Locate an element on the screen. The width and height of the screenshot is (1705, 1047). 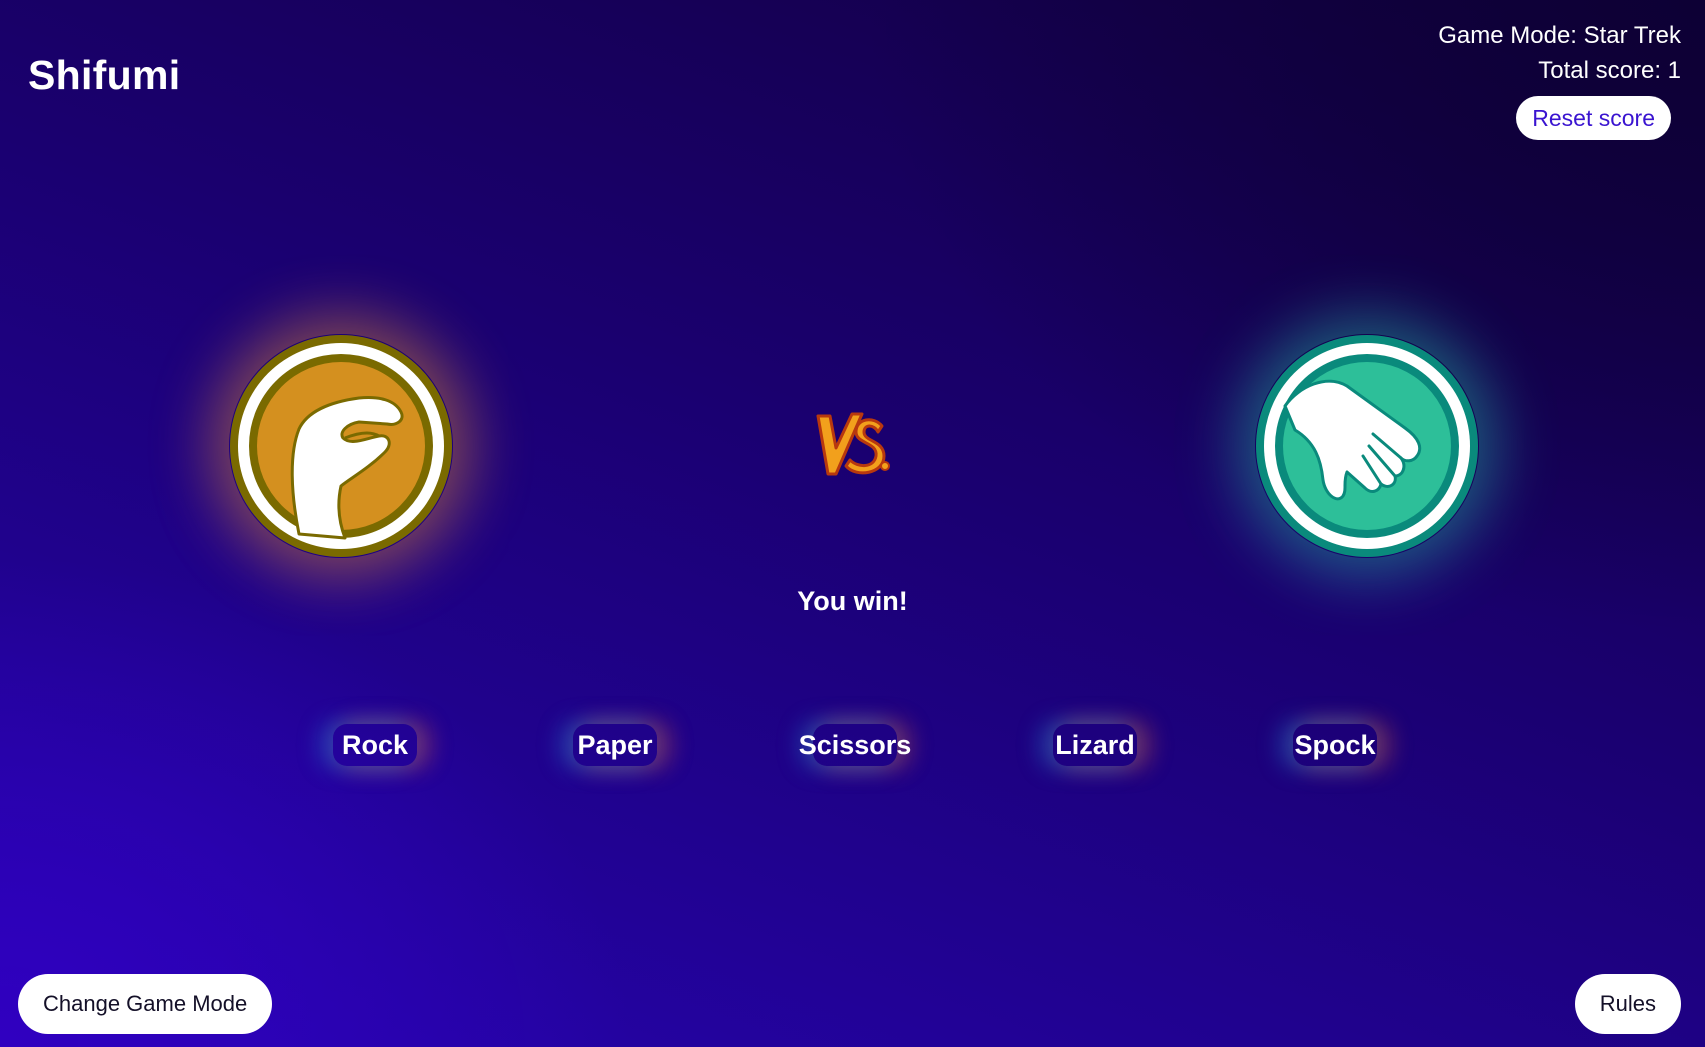
choice-label: Spock is located at coordinates (1335, 744).